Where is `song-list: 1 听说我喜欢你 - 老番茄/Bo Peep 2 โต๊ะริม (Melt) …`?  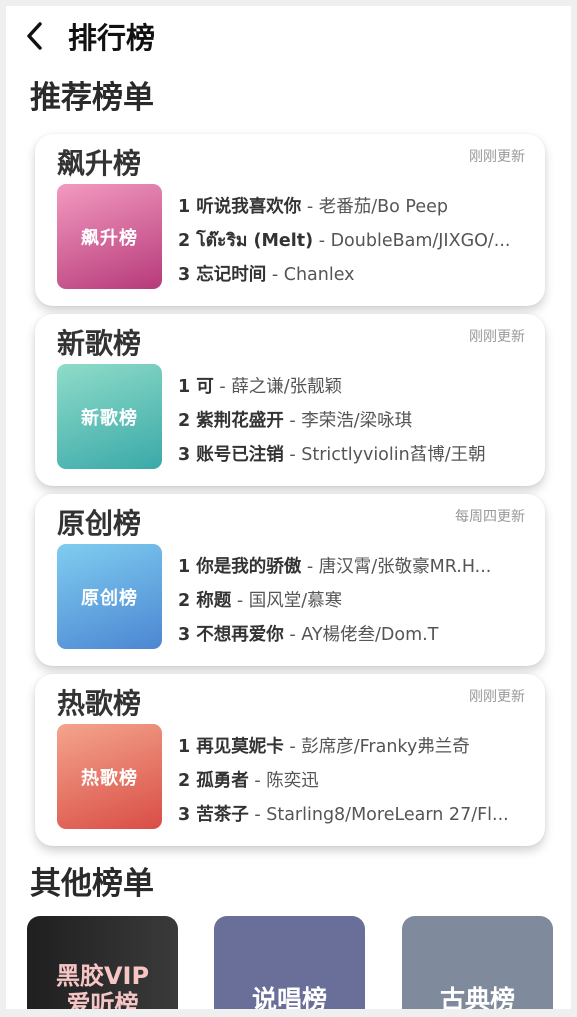
song-list: 1 听说我喜欢你 - 老番茄/Bo Peep 2 โต๊ะริม (Melt) … is located at coordinates (353, 241).